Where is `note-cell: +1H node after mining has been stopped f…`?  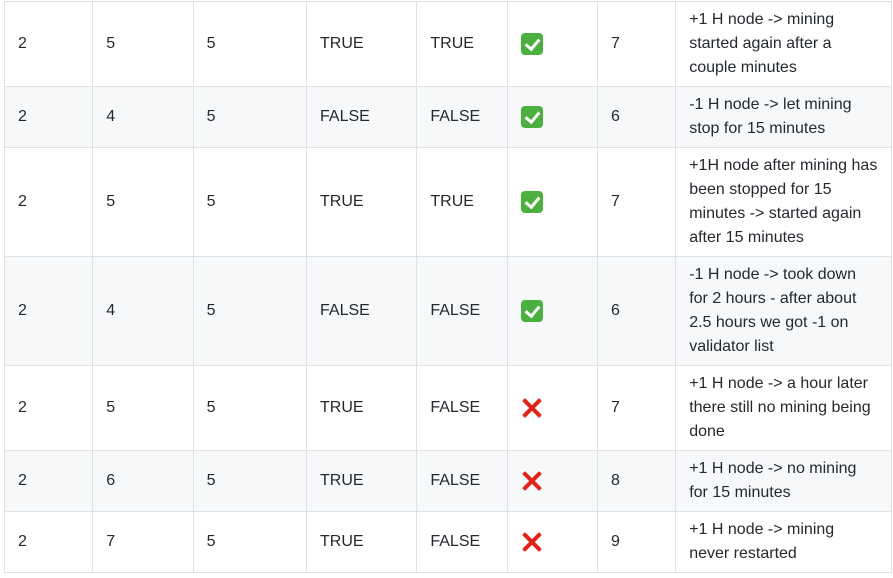 note-cell: +1H node after mining has been stopped f… is located at coordinates (783, 202).